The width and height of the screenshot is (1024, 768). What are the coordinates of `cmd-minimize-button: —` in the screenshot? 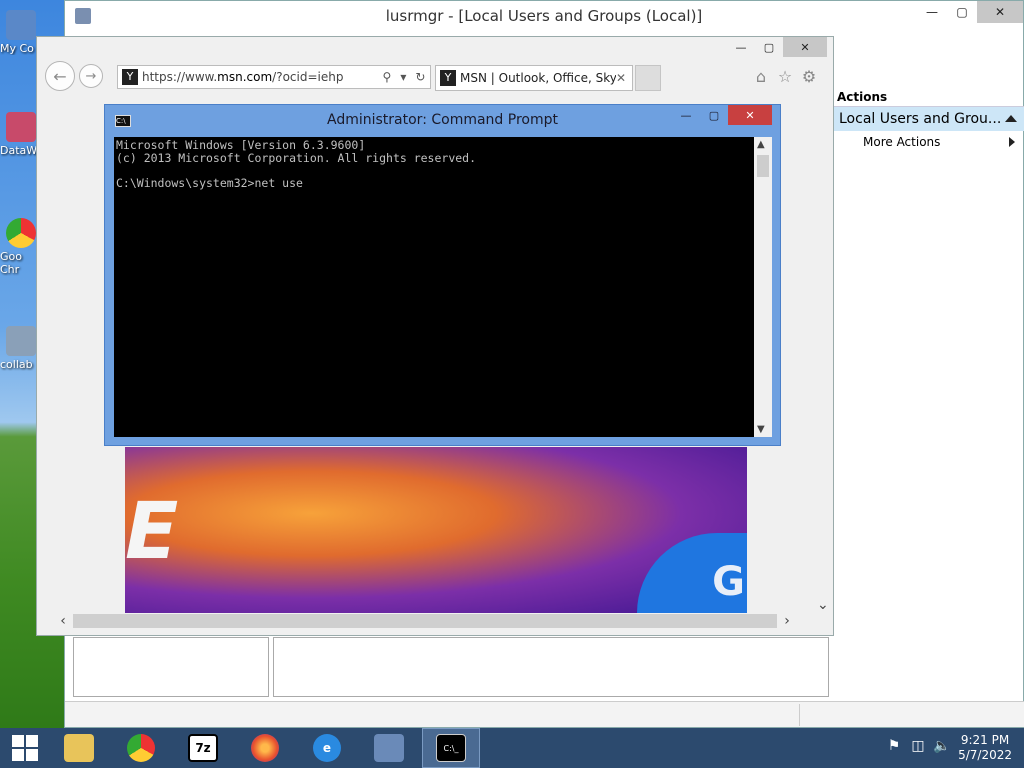 It's located at (686, 115).